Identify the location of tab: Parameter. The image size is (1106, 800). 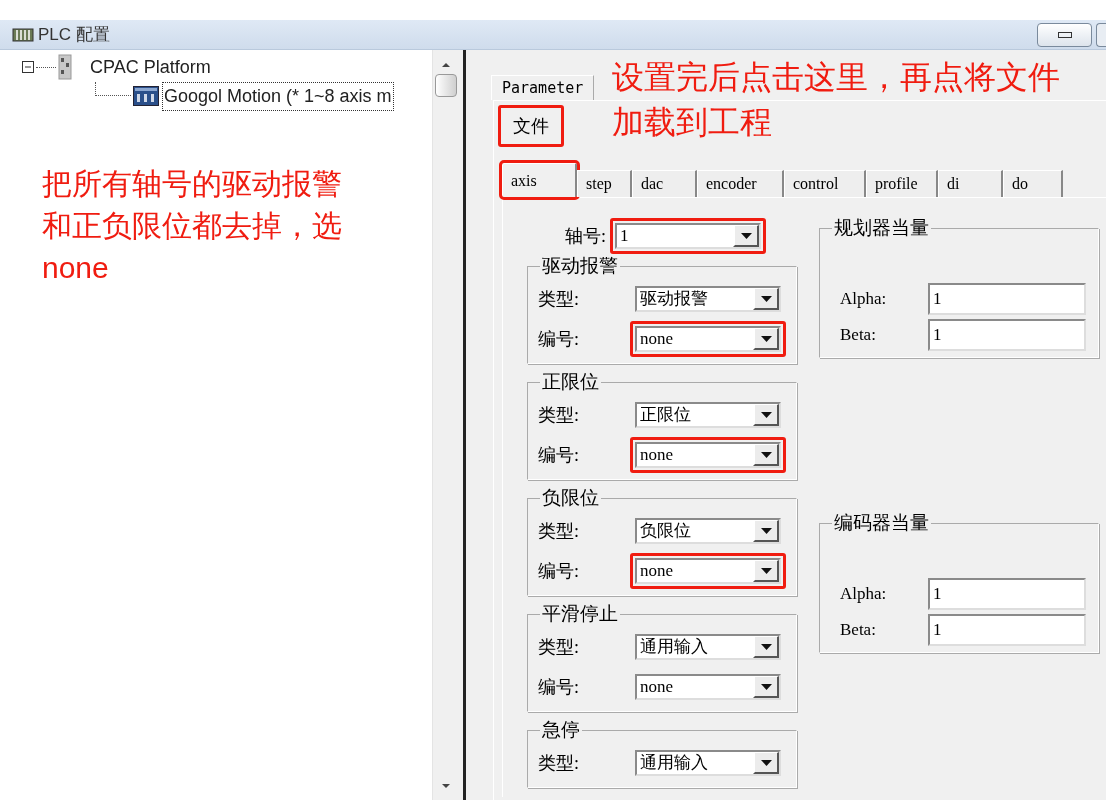
(543, 87).